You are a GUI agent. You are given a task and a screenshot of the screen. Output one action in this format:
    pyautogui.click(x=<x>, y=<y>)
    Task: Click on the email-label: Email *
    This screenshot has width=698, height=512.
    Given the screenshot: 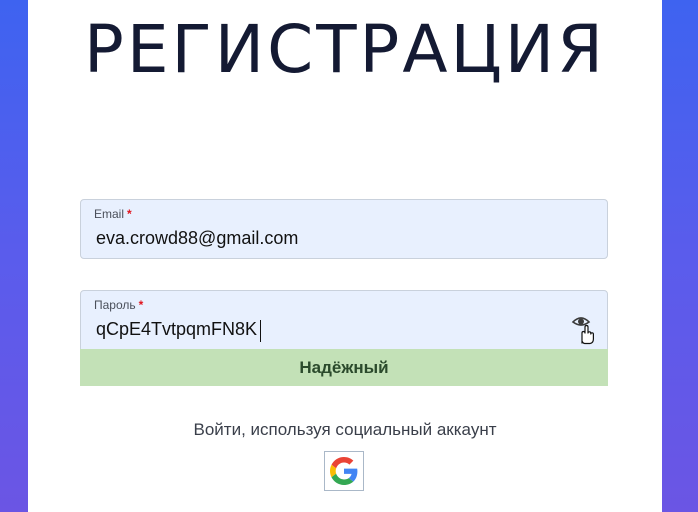 What is the action you would take?
    pyautogui.click(x=113, y=214)
    